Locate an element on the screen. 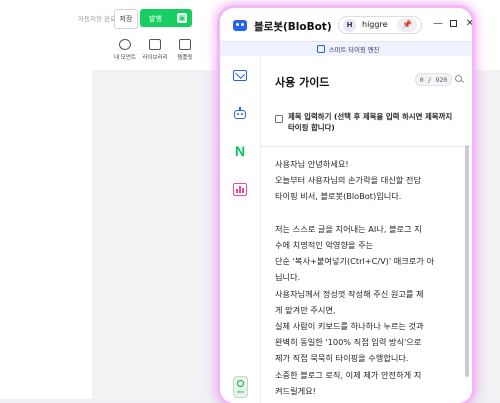  char-counter: 0 / 920 is located at coordinates (433, 79).